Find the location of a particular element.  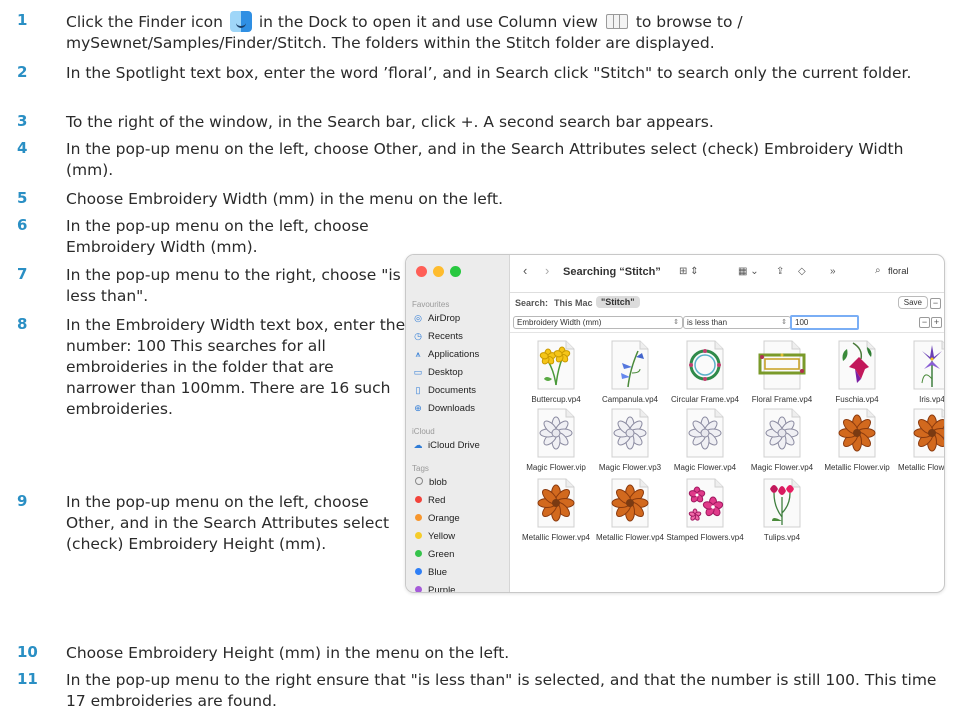

sidebar-item-label: iCloud Drive is located at coordinates (454, 445).